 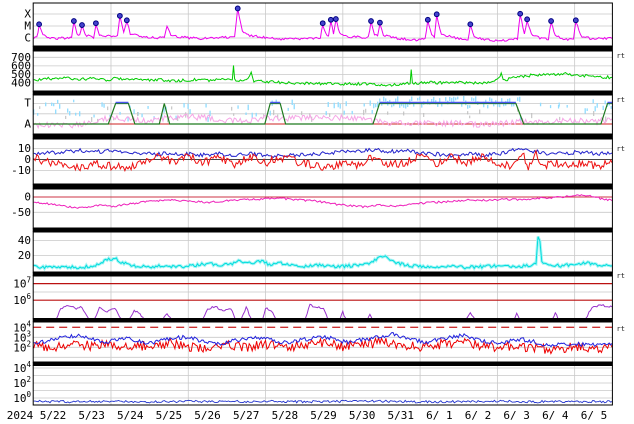 I want to click on x-tick-label: 6/ 3, so click(x=516, y=415).